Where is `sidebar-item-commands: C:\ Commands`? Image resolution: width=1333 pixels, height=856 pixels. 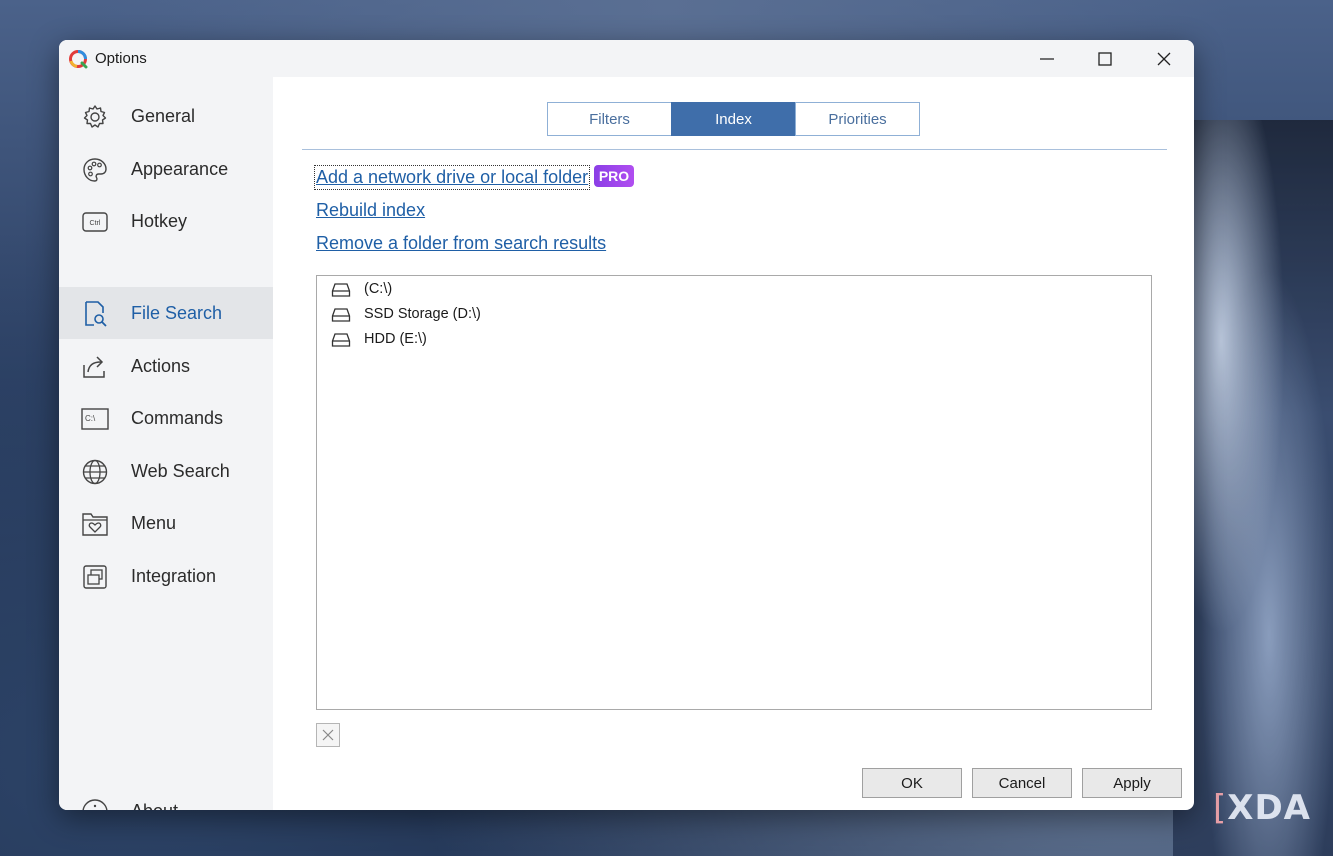
sidebar-item-commands: C:\ Commands is located at coordinates (166, 418).